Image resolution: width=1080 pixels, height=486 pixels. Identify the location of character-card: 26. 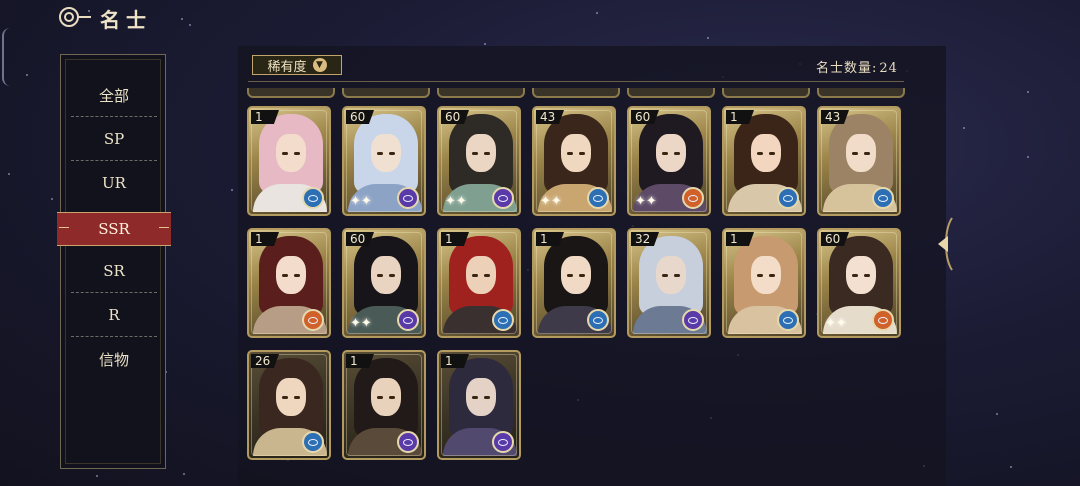
(289, 405).